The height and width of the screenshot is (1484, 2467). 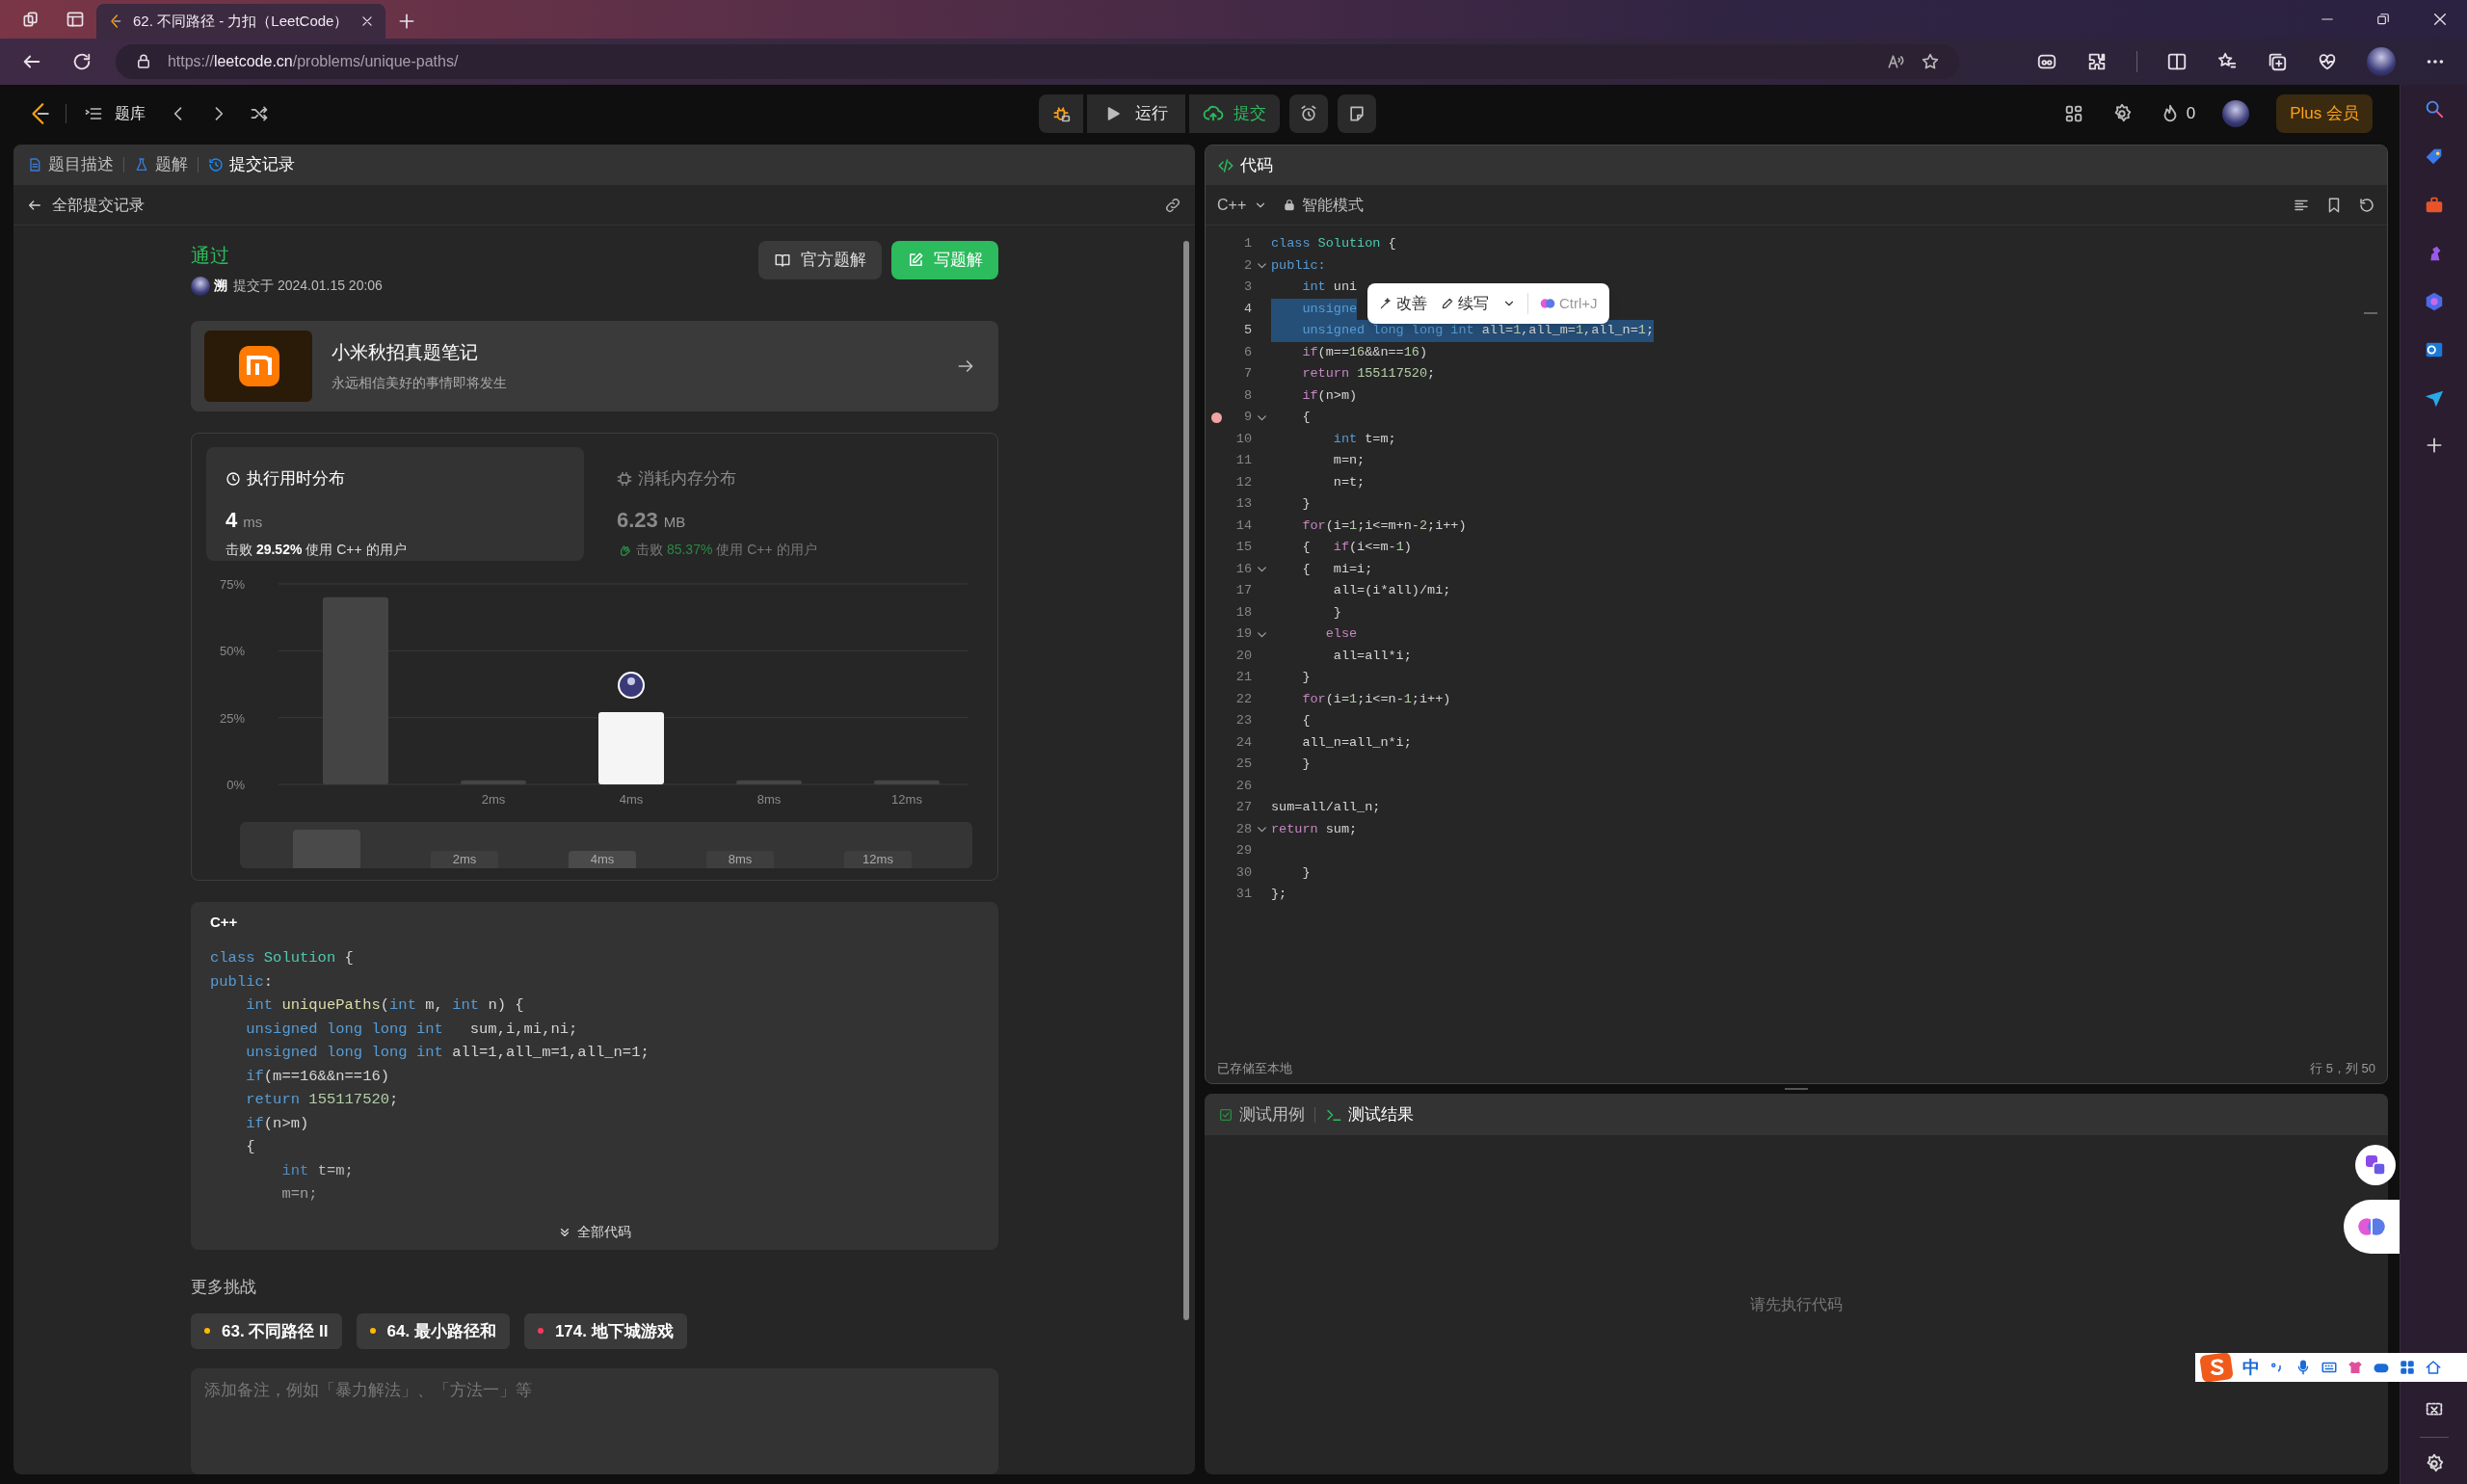 What do you see at coordinates (1186, 780) in the screenshot?
I see `scrollbar-thumb` at bounding box center [1186, 780].